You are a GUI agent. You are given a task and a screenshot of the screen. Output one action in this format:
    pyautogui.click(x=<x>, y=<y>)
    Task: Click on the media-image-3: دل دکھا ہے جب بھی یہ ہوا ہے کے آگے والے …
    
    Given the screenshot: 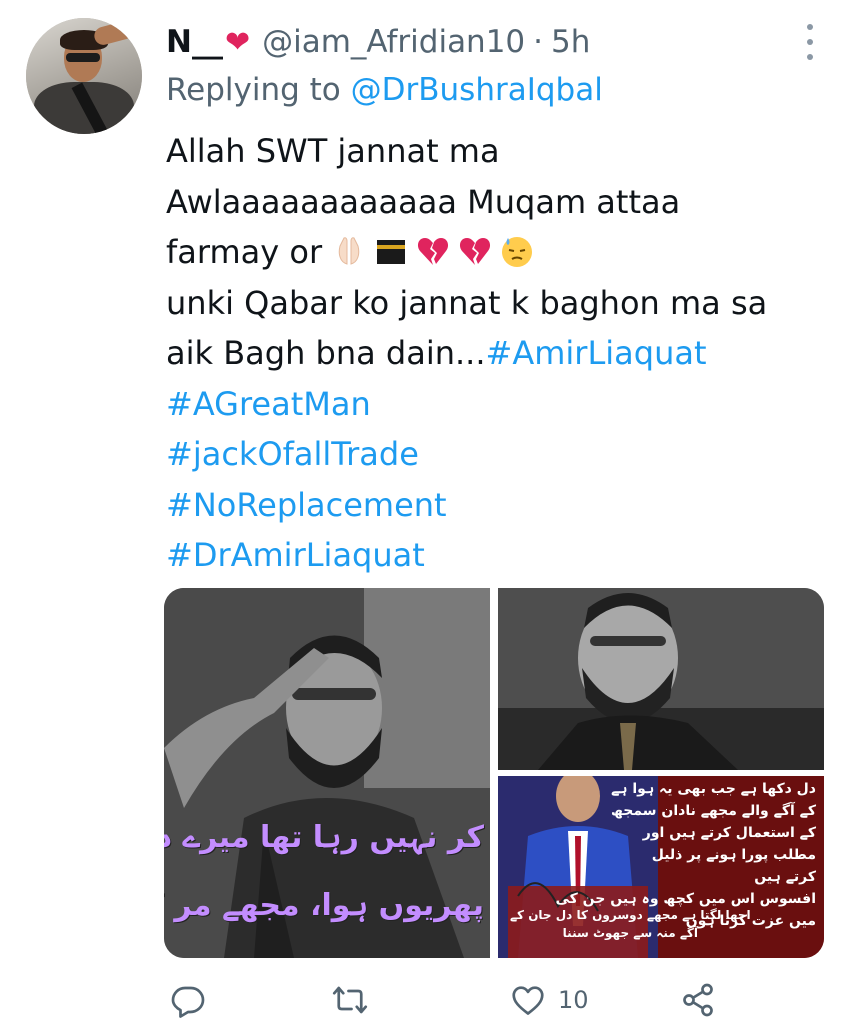 What is the action you would take?
    pyautogui.click(x=661, y=867)
    